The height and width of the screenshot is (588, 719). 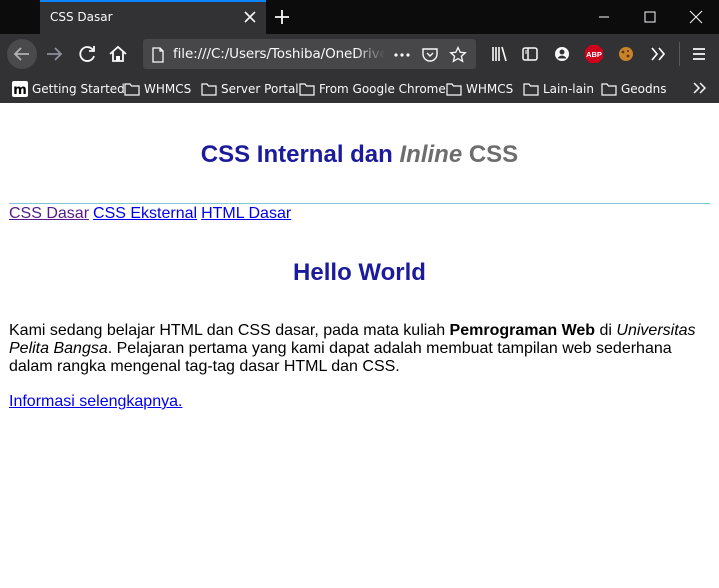 I want to click on hello-heading: Hello World, so click(x=359, y=272).